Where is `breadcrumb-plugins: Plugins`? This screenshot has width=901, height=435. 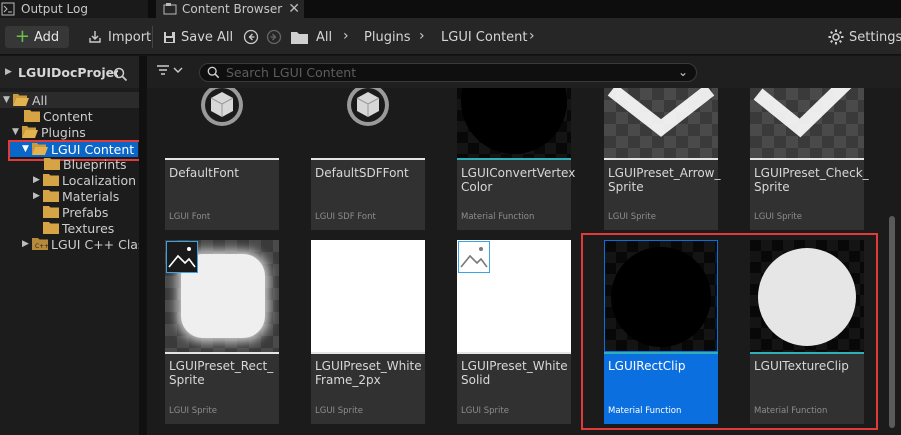
breadcrumb-plugins: Plugins is located at coordinates (387, 37).